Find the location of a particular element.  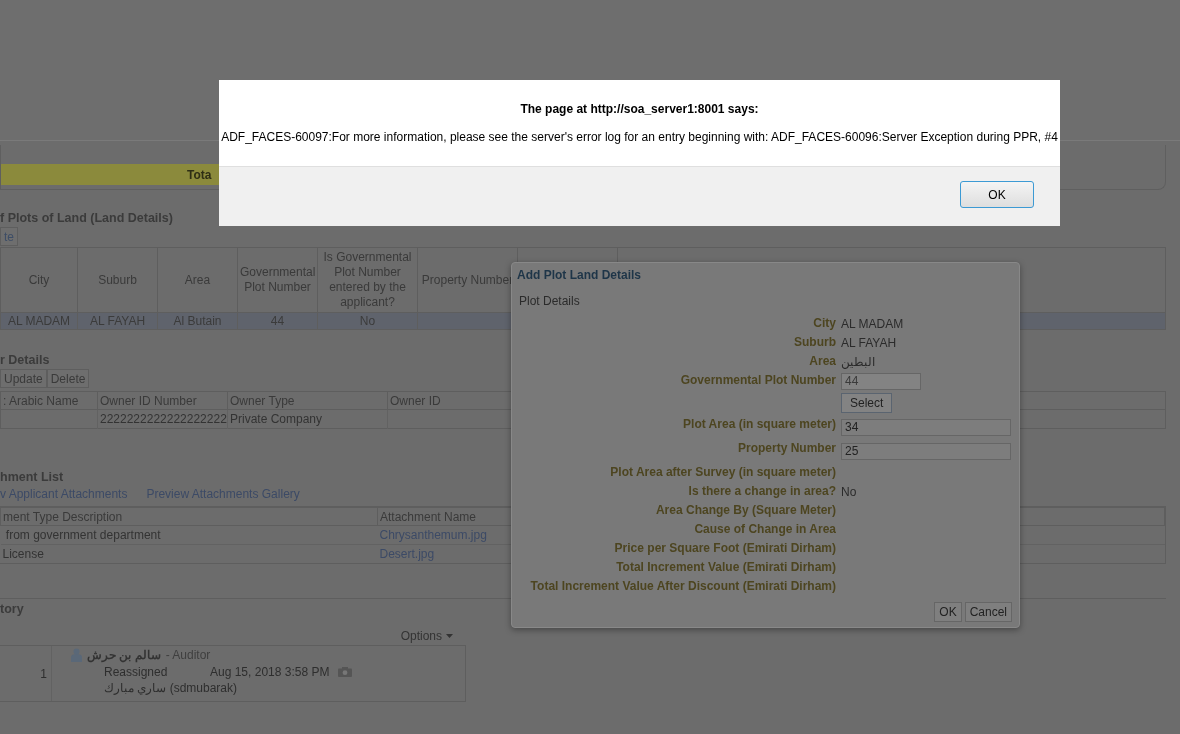

dialog-button: Cancel is located at coordinates (988, 612).